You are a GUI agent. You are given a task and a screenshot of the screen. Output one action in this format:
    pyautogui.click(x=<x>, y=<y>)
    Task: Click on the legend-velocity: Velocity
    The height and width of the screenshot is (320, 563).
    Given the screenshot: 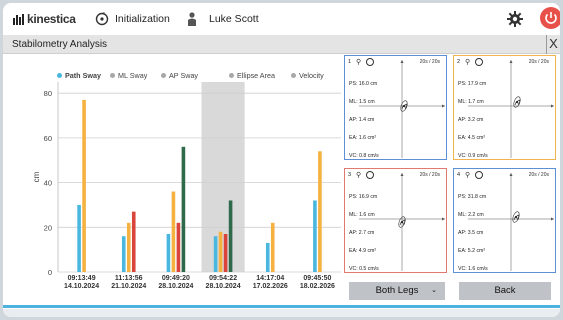 What is the action you would take?
    pyautogui.click(x=307, y=75)
    